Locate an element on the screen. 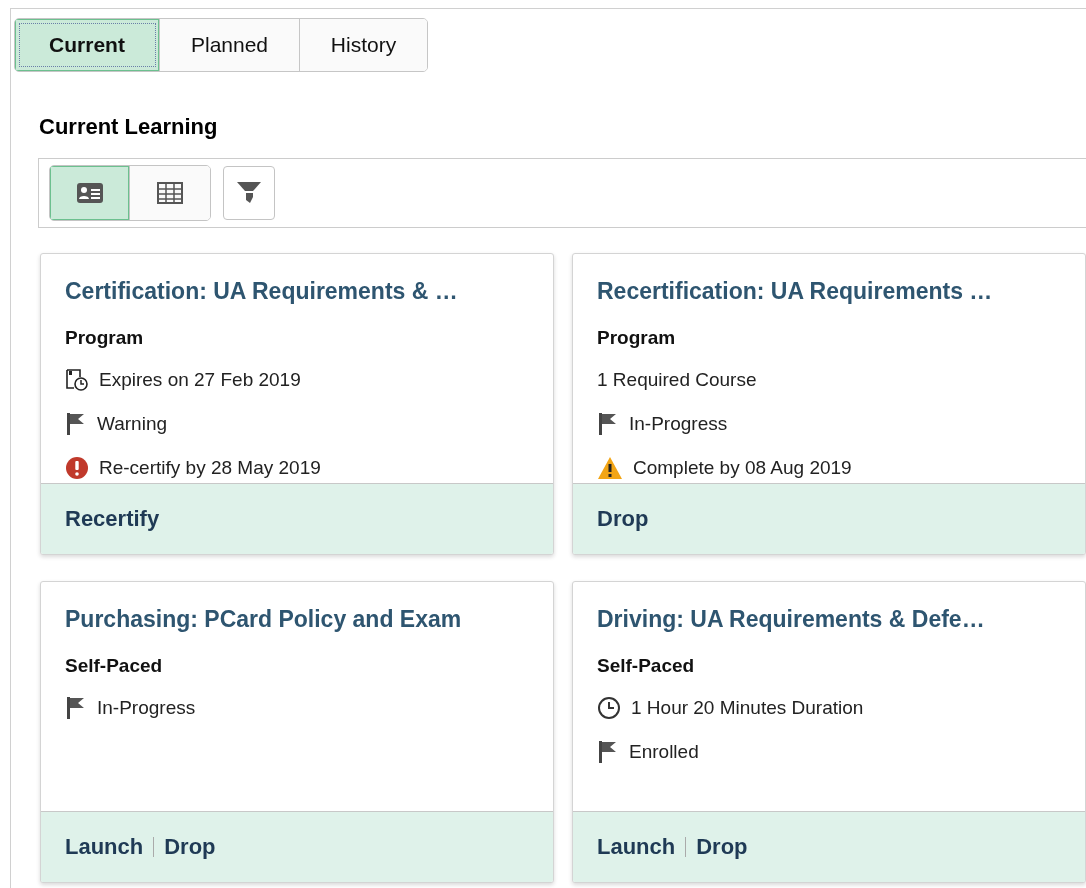 The image size is (1086, 888). filter-icon is located at coordinates (249, 193).